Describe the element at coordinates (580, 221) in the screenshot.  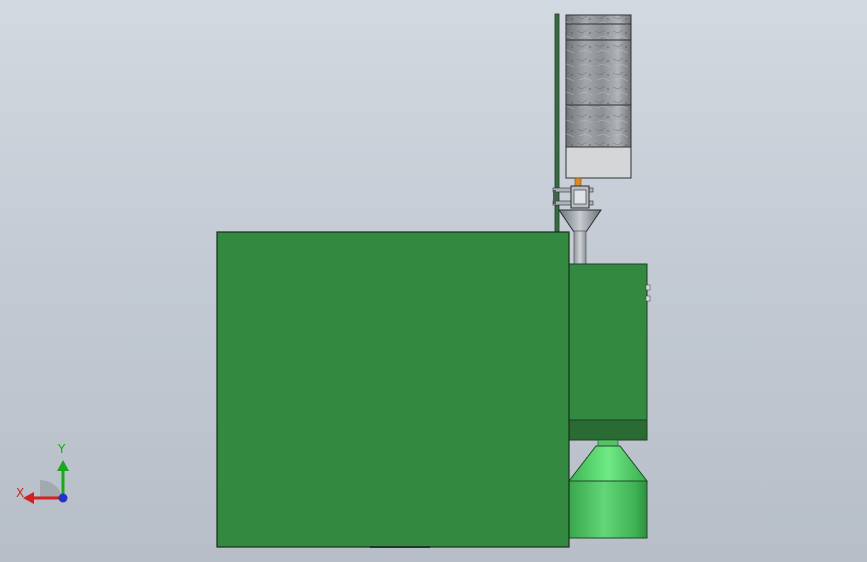
I see `hopper-funnel` at that location.